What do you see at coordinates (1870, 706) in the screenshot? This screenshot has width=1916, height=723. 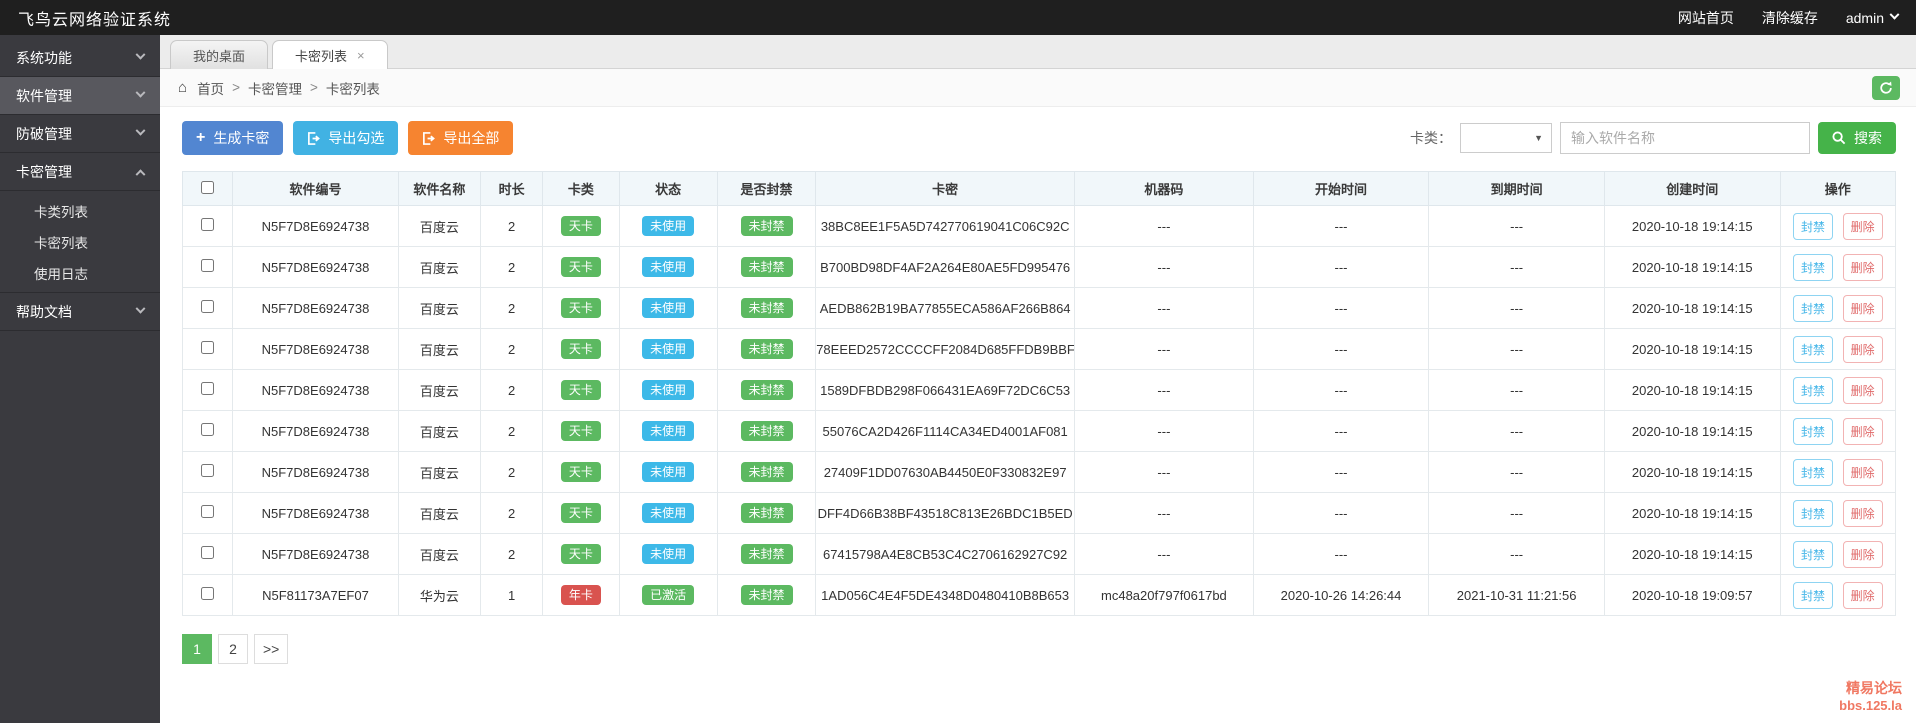 I see `watermark-line2: bbs.125.la` at bounding box center [1870, 706].